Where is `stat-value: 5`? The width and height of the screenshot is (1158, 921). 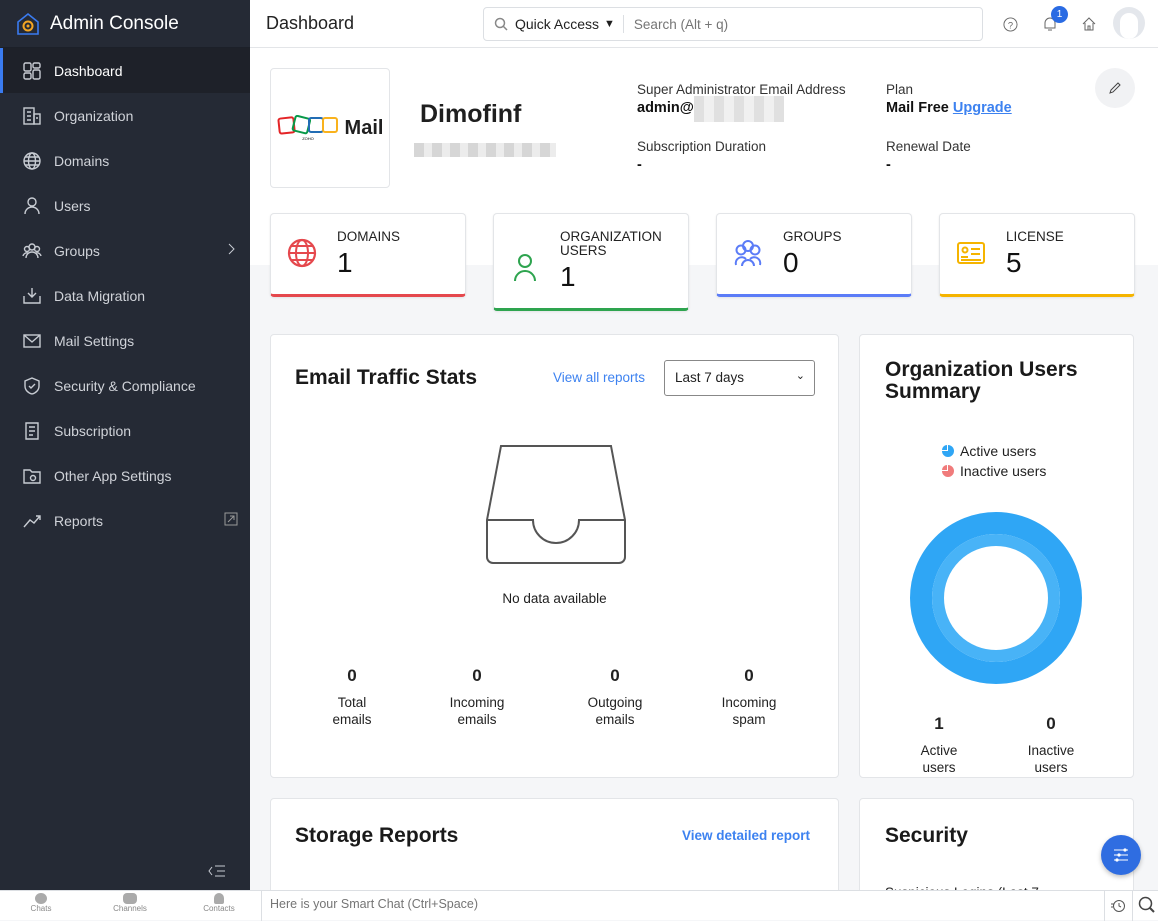
stat-value: 5 is located at coordinates (1014, 262).